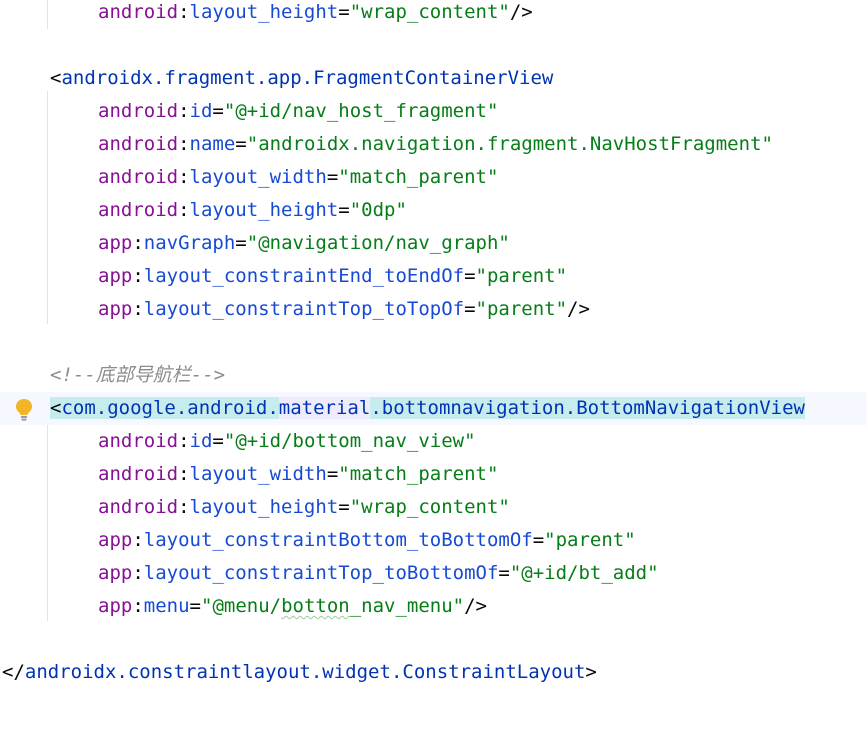 The width and height of the screenshot is (867, 755). What do you see at coordinates (138, 375) in the screenshot?
I see `xml-comment: <!--底部导航栏-->` at bounding box center [138, 375].